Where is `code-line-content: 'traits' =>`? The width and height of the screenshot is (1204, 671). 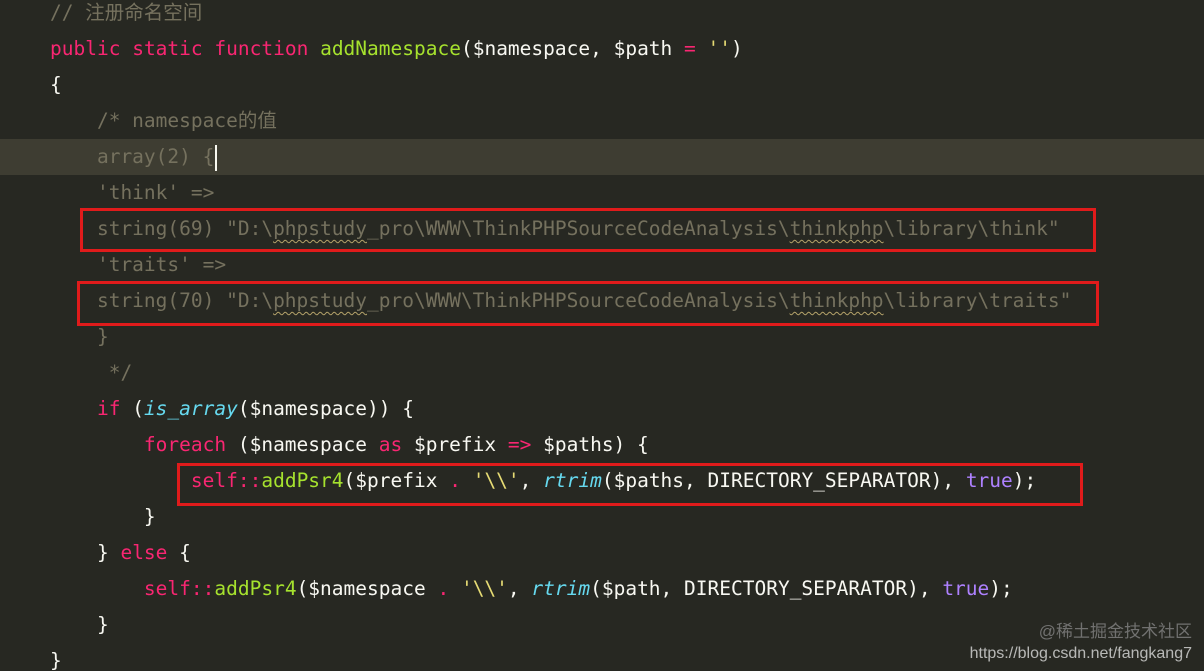
code-line-content: 'traits' => is located at coordinates (138, 265).